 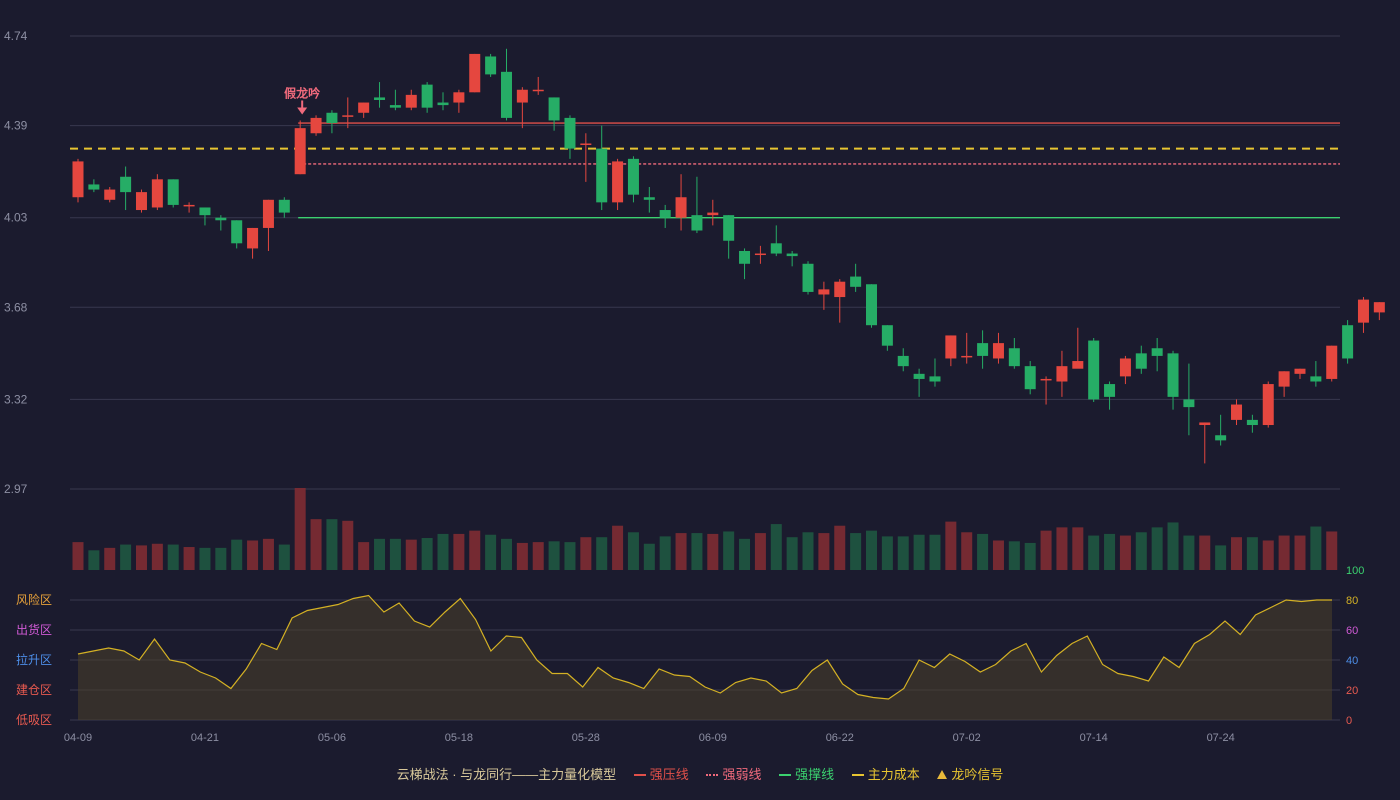 I want to click on signal-label: 假龙吟, so click(x=302, y=92).